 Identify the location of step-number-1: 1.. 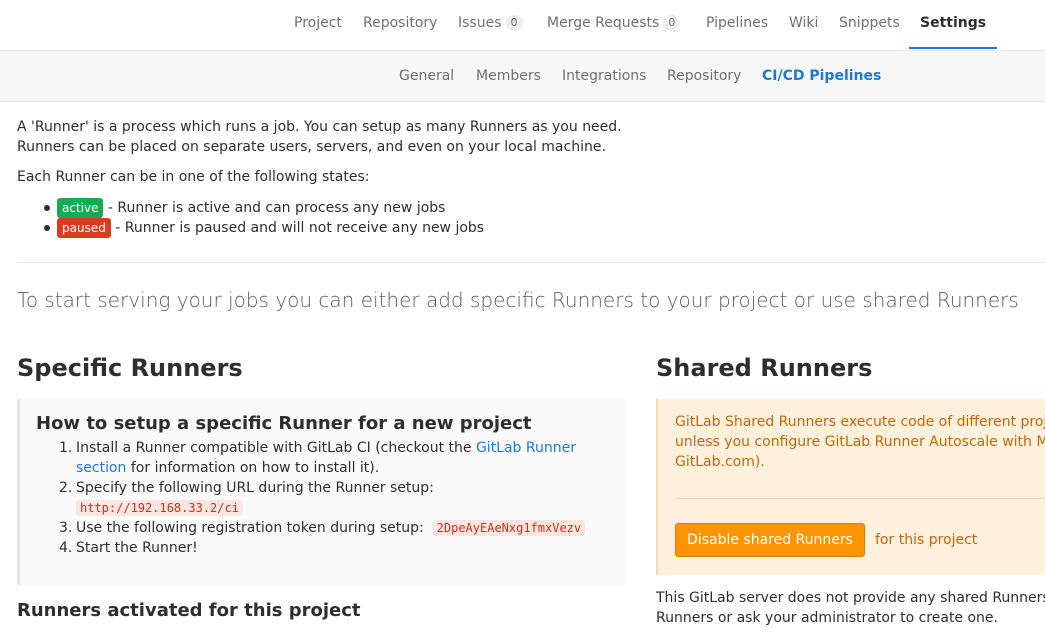
(66, 448).